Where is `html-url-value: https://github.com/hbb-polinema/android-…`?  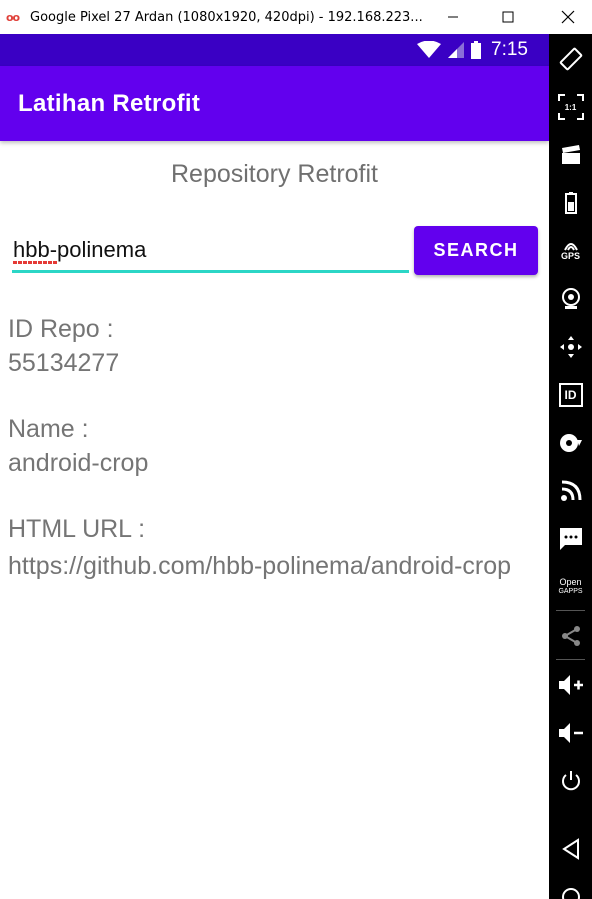
html-url-value: https://github.com/hbb-polinema/android-… is located at coordinates (260, 566).